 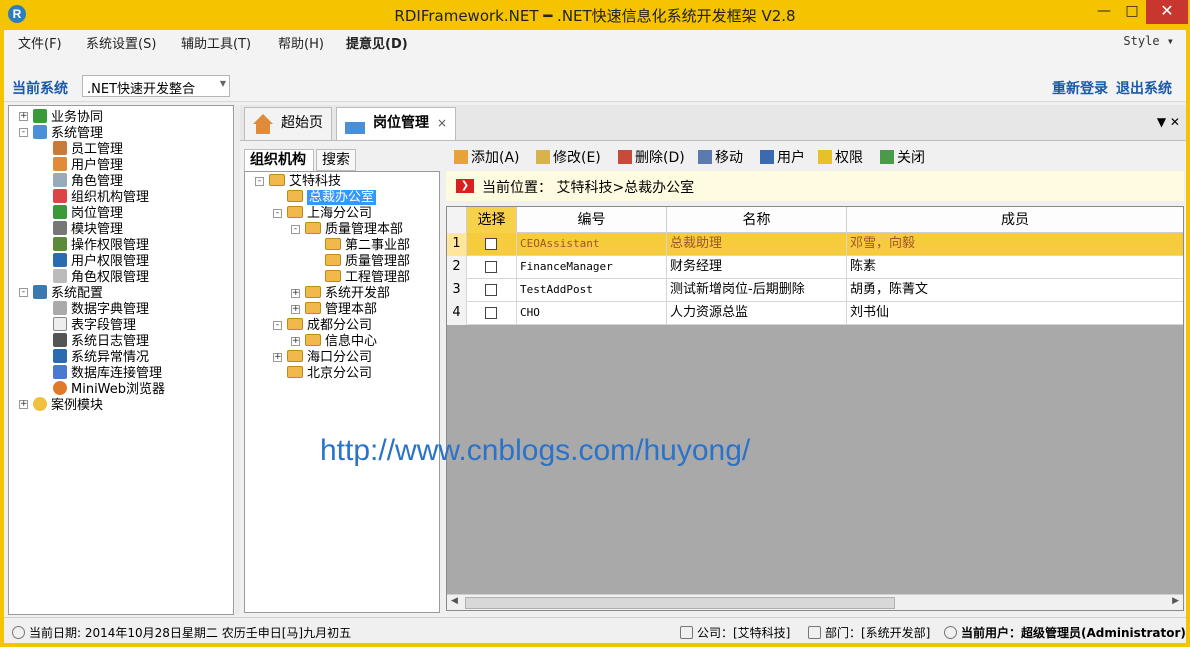 What do you see at coordinates (40, 42) in the screenshot?
I see `menu-file: 文件(F)` at bounding box center [40, 42].